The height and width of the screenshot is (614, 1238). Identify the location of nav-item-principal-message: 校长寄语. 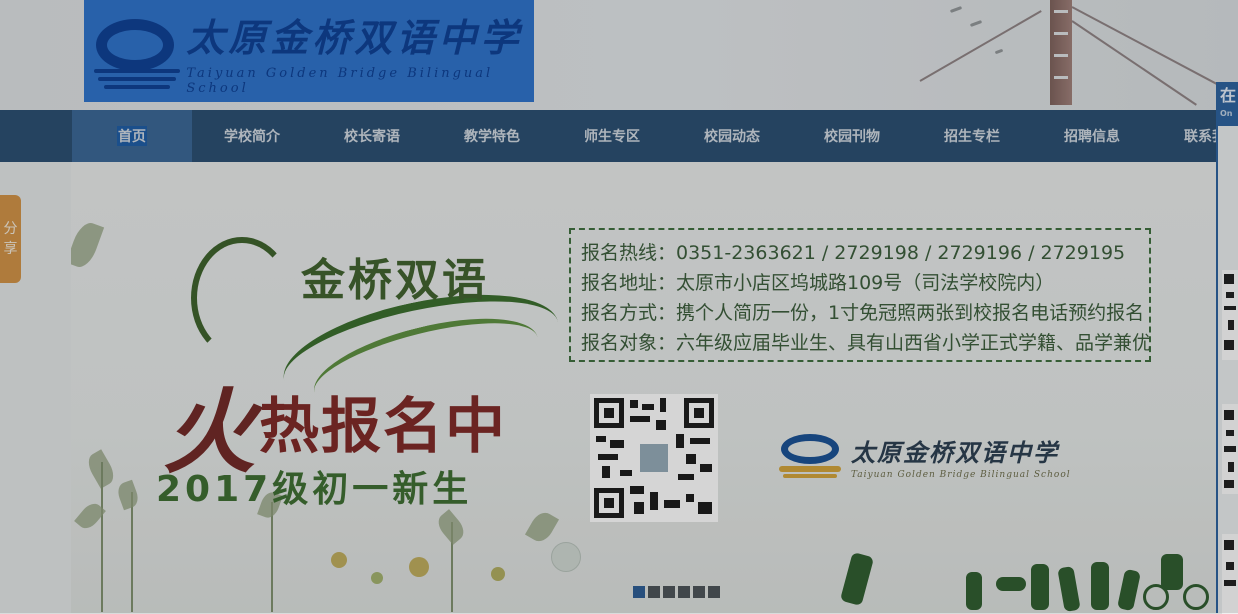
(372, 136).